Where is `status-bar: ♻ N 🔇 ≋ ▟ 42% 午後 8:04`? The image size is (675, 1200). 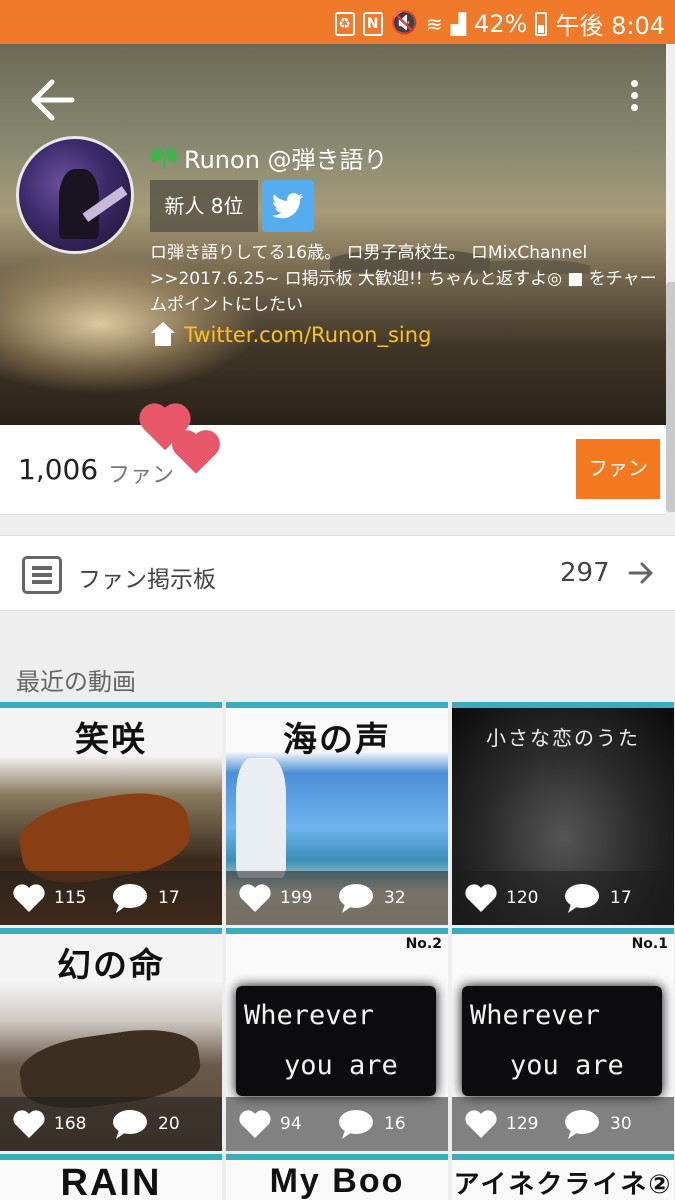
status-bar: ♻ N 🔇 ≋ ▟ 42% 午後 8:04 is located at coordinates (337, 22).